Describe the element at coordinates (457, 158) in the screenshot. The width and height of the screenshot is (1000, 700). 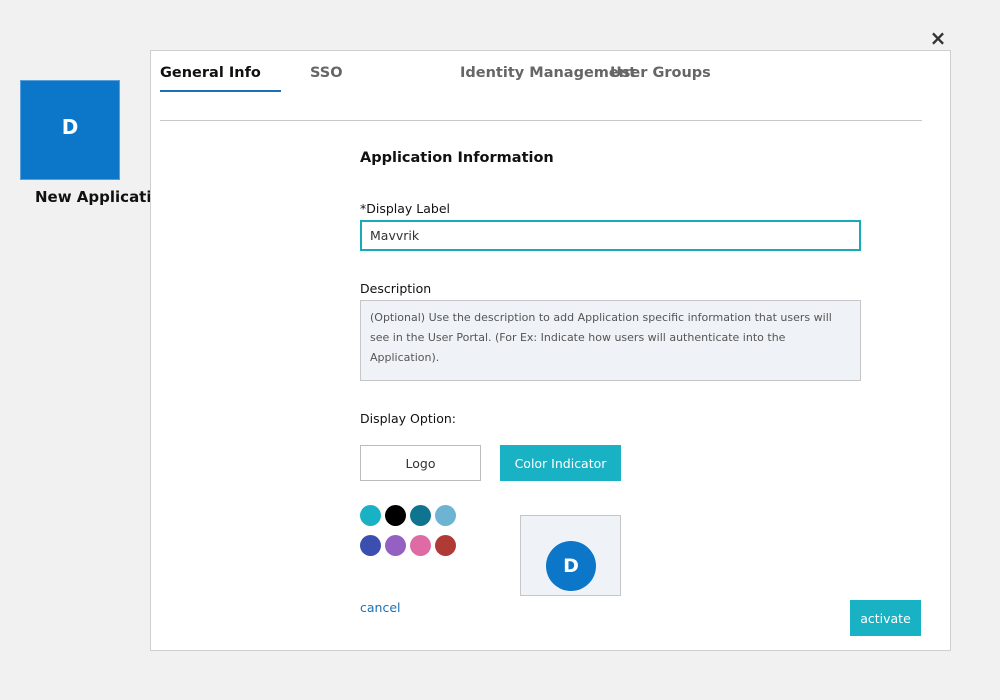
I see `section-title: Application Information` at that location.